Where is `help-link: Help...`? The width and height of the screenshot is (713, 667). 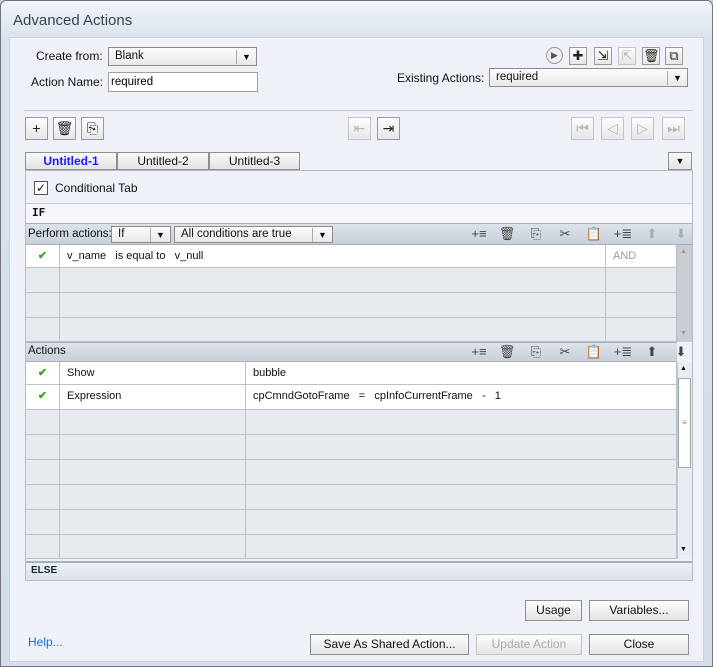 help-link: Help... is located at coordinates (45, 642).